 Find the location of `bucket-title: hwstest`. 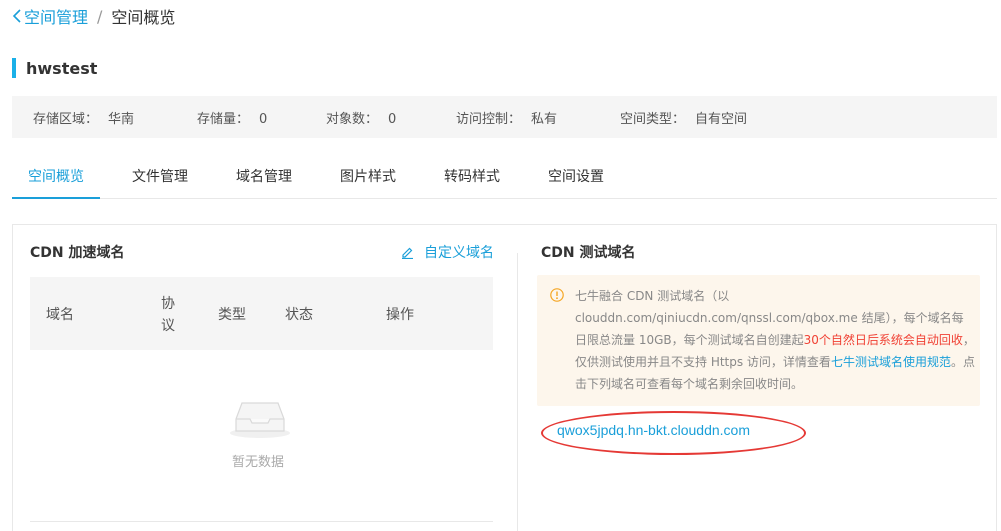

bucket-title: hwstest is located at coordinates (54, 68).